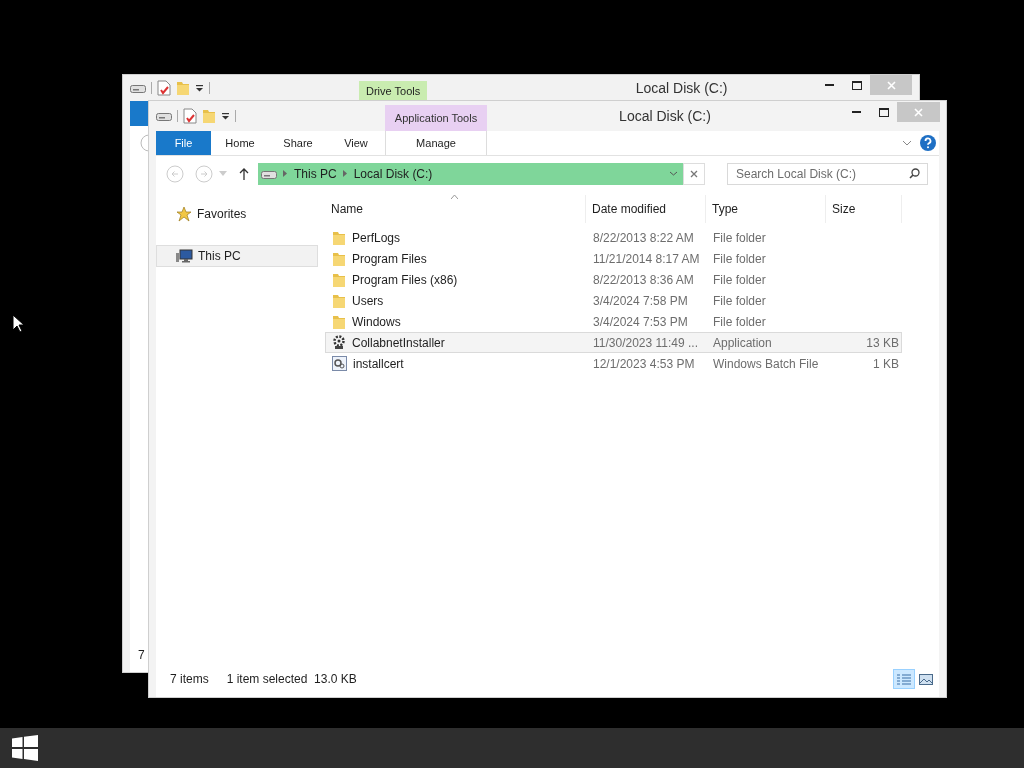 The image size is (1024, 768). Describe the element at coordinates (393, 173) in the screenshot. I see `breadcrumb: Local Disk (C:)` at that location.